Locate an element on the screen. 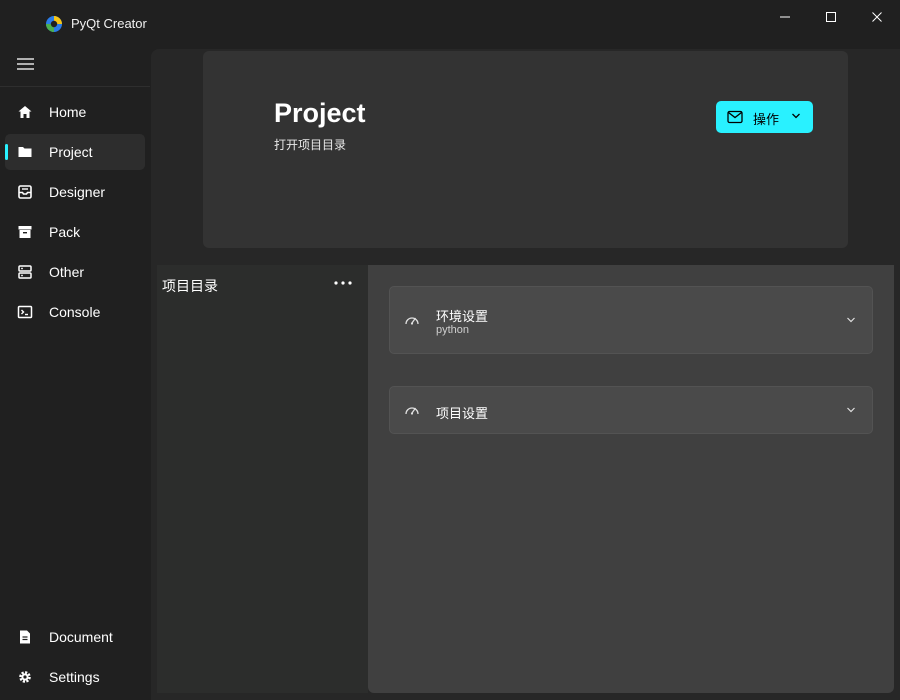 This screenshot has height=700, width=900. sidebar-item-console: Console is located at coordinates (75, 312).